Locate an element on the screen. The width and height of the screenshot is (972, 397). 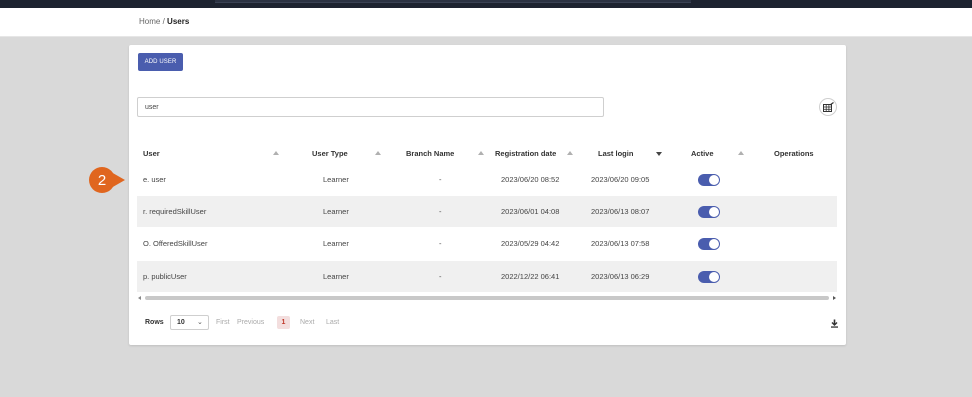
last-page-button: Last is located at coordinates (332, 322).